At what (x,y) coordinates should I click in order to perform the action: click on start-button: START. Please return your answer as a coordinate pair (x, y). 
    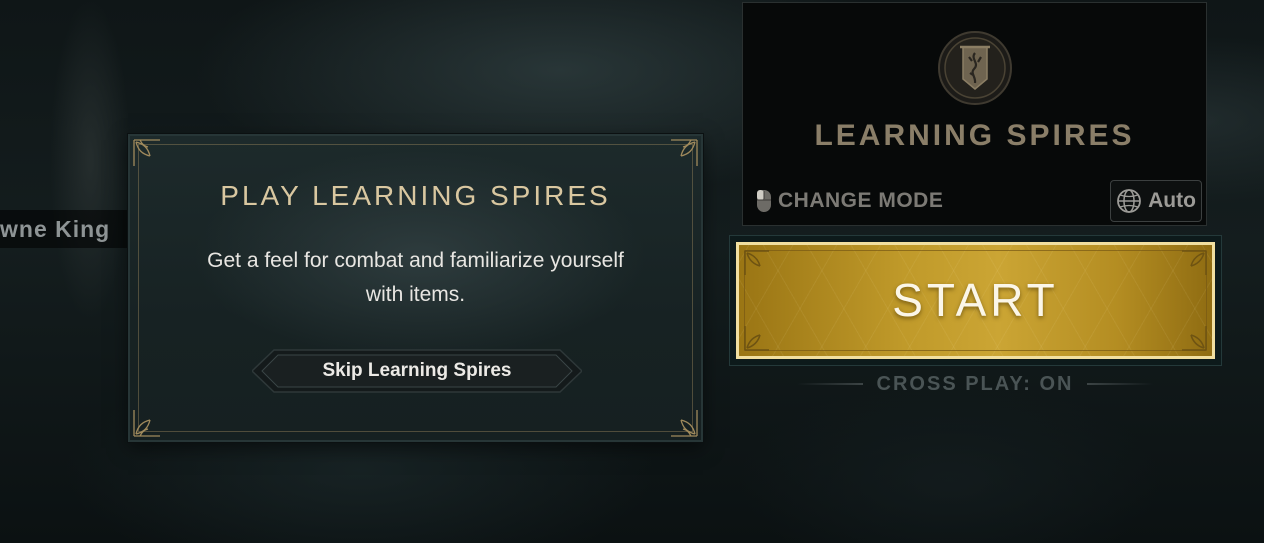
    Looking at the image, I should click on (975, 300).